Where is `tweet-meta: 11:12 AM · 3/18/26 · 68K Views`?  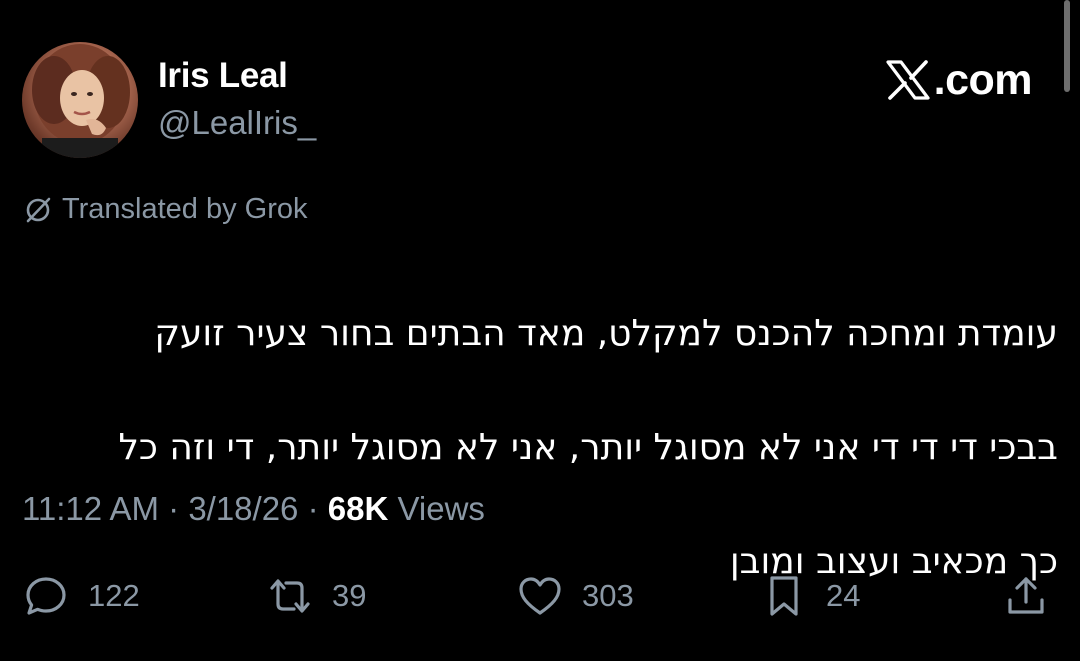
tweet-meta: 11:12 AM · 3/18/26 · 68K Views is located at coordinates (253, 509).